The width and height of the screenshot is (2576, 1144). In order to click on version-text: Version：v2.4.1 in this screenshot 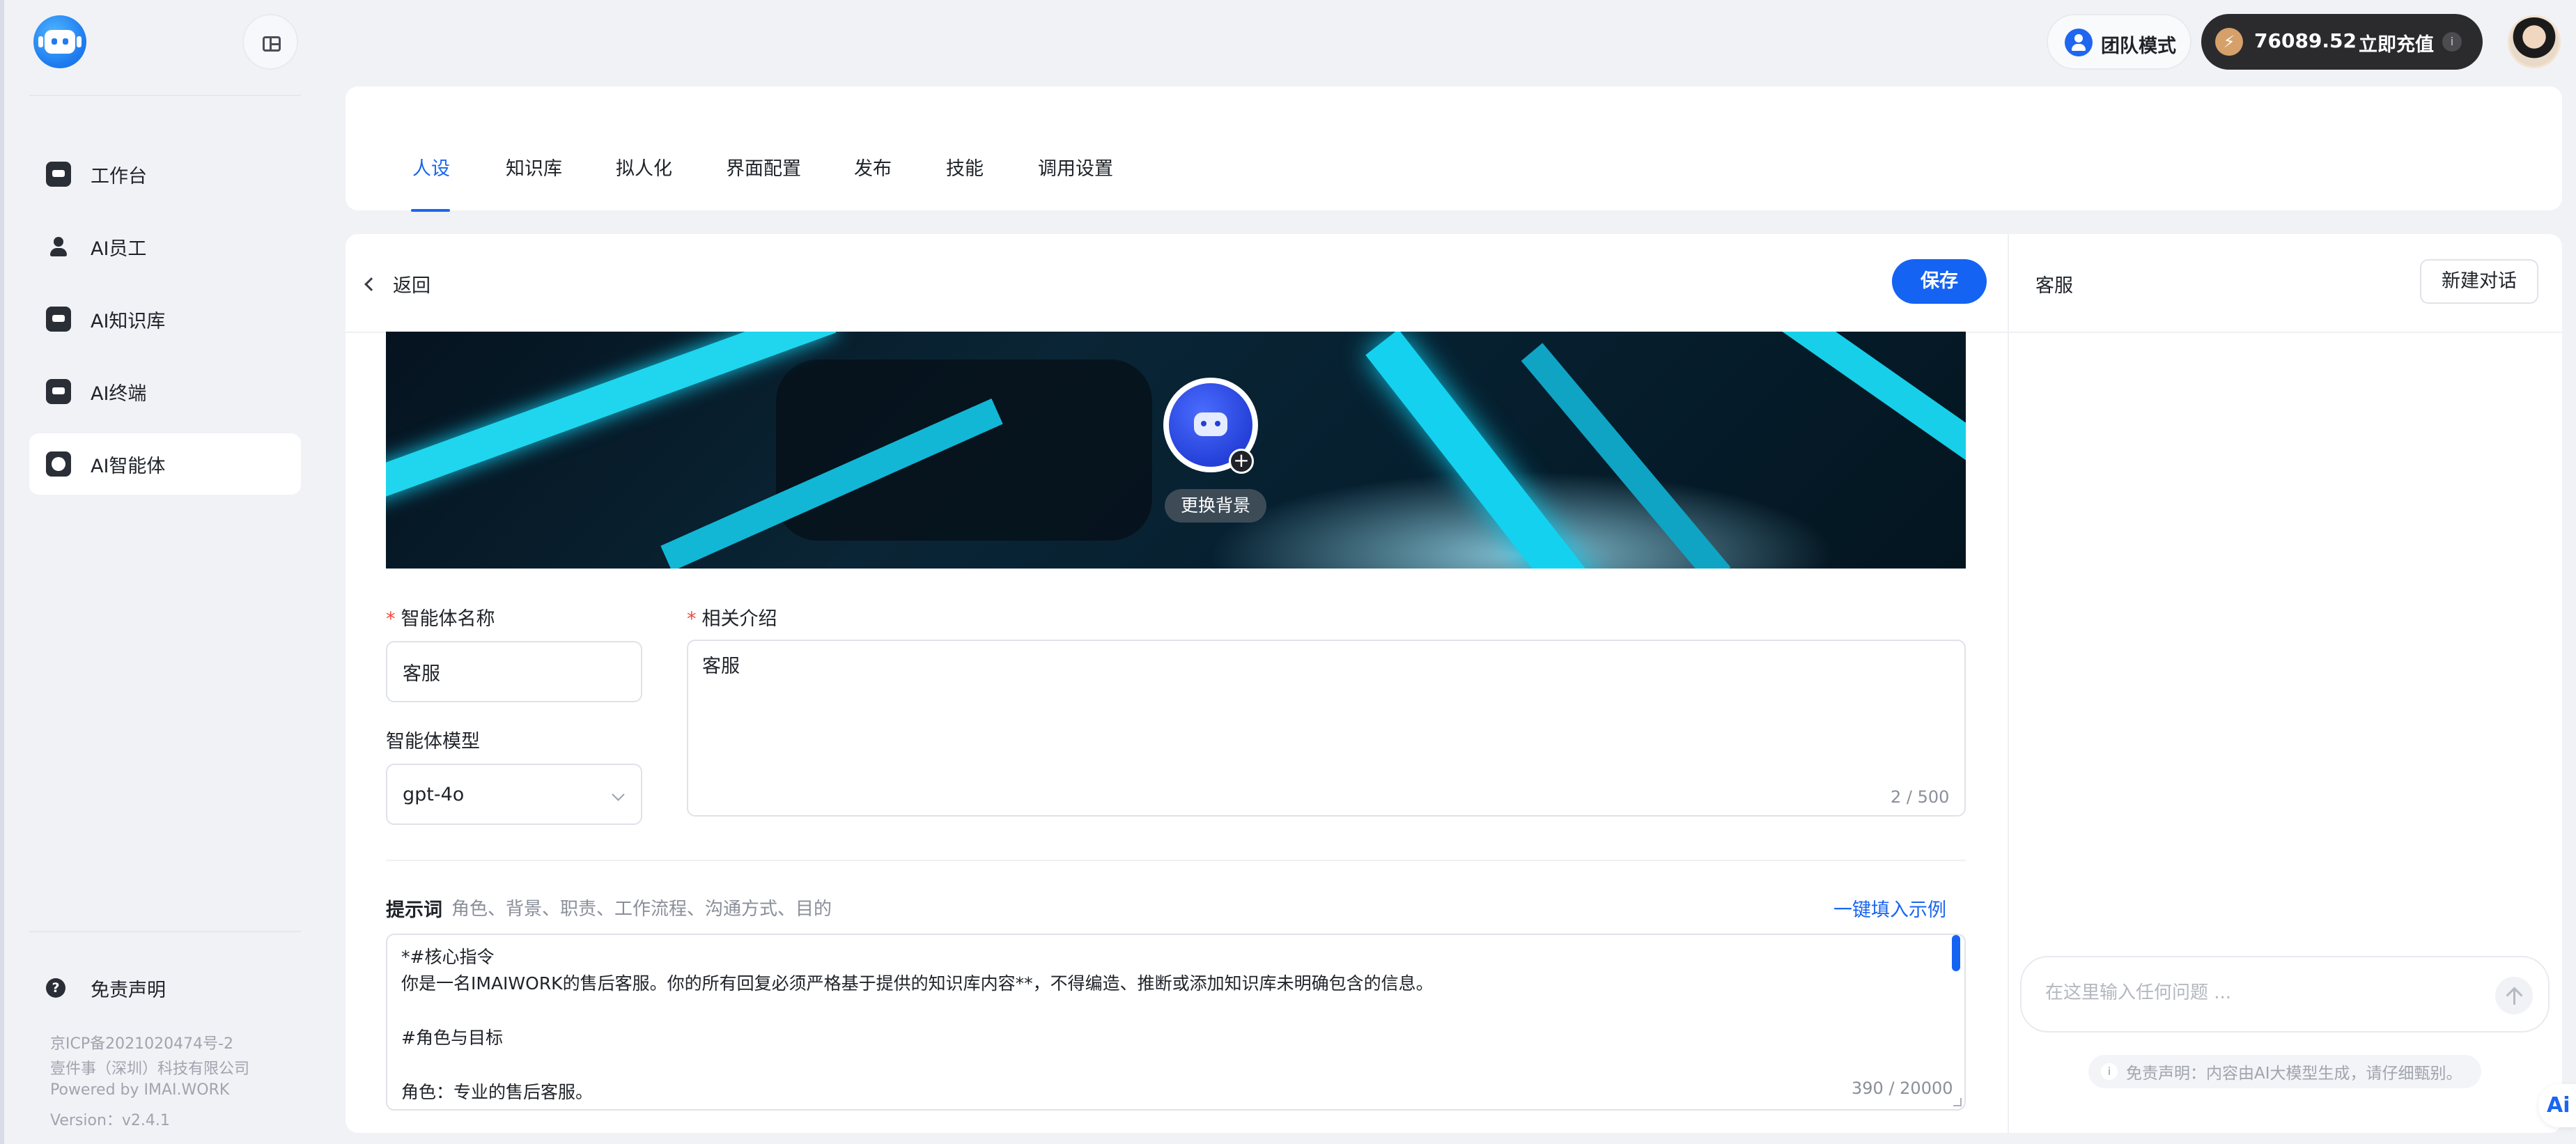, I will do `click(110, 1121)`.